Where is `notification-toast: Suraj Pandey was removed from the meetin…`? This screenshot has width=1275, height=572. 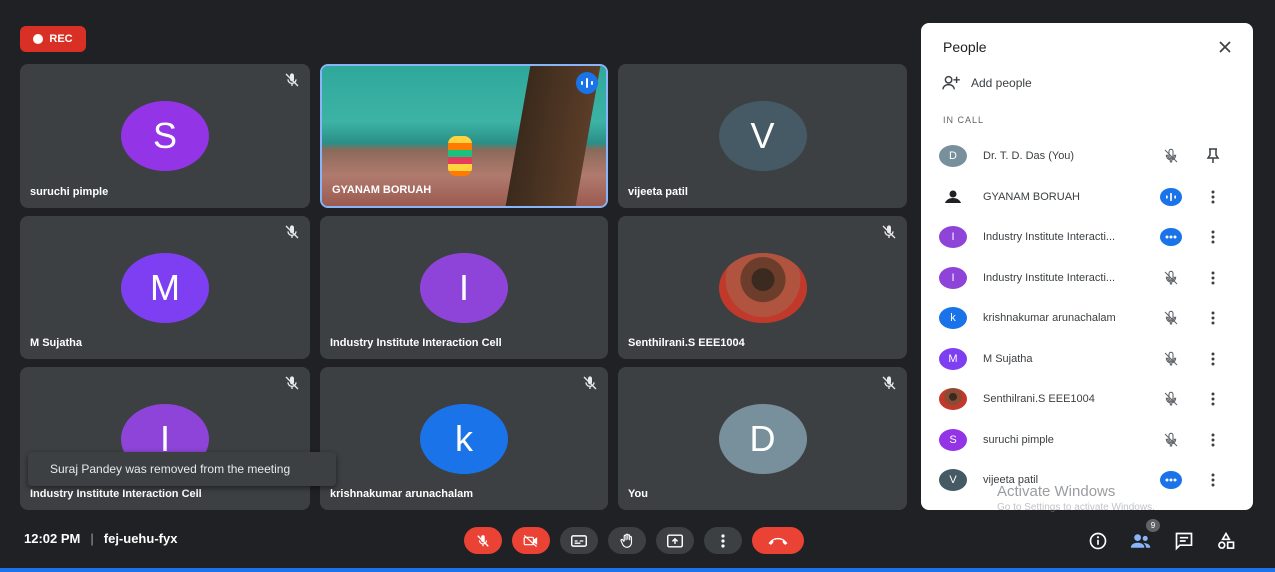
notification-toast: Suraj Pandey was removed from the meetin… is located at coordinates (182, 469).